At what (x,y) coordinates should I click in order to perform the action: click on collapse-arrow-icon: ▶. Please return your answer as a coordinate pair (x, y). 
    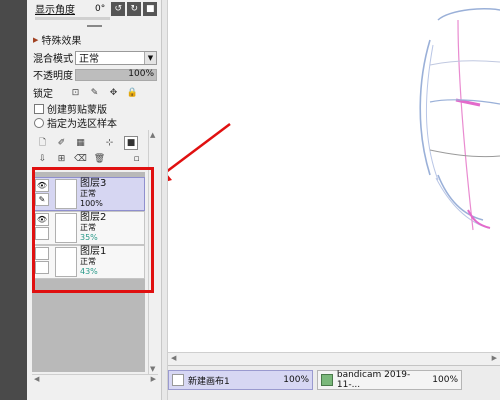
    Looking at the image, I should click on (36, 39).